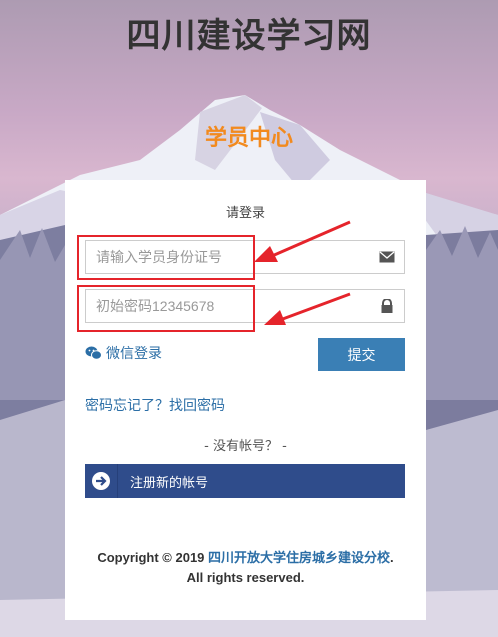  Describe the element at coordinates (361, 354) in the screenshot. I see `submit-button: 提交` at that location.